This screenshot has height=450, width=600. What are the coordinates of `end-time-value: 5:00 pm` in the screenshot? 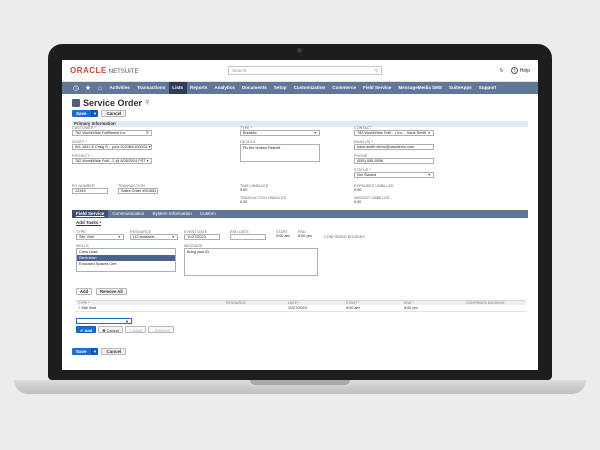 It's located at (308, 236).